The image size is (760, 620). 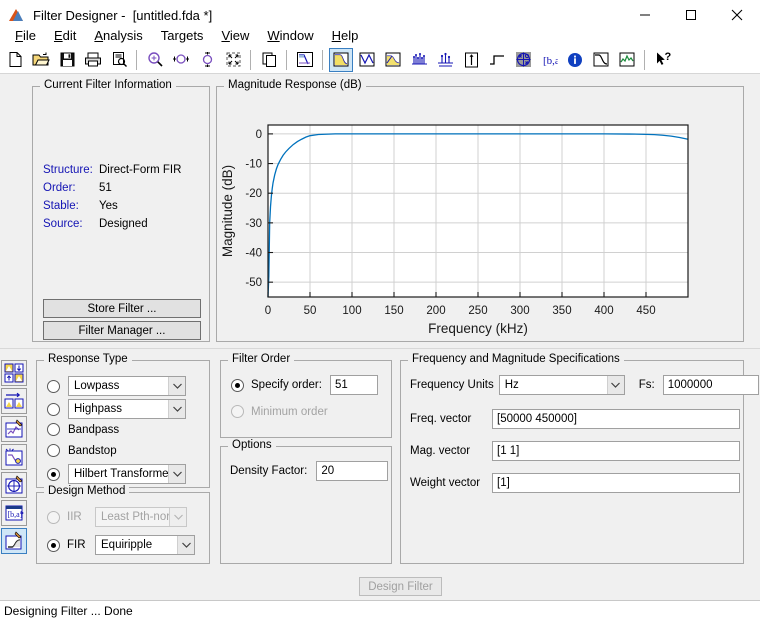 I want to click on freq-vector-row: Freq. vector [50000 450000], so click(x=575, y=419).